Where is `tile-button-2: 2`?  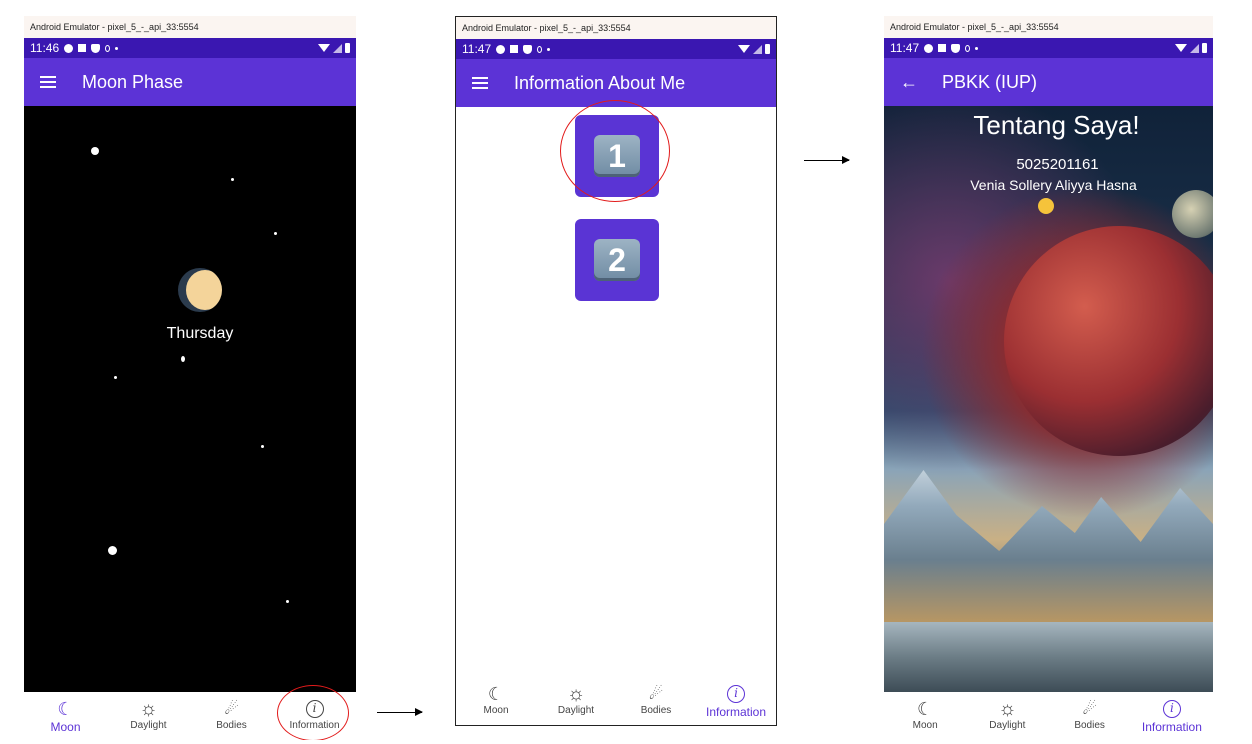 tile-button-2: 2 is located at coordinates (617, 260).